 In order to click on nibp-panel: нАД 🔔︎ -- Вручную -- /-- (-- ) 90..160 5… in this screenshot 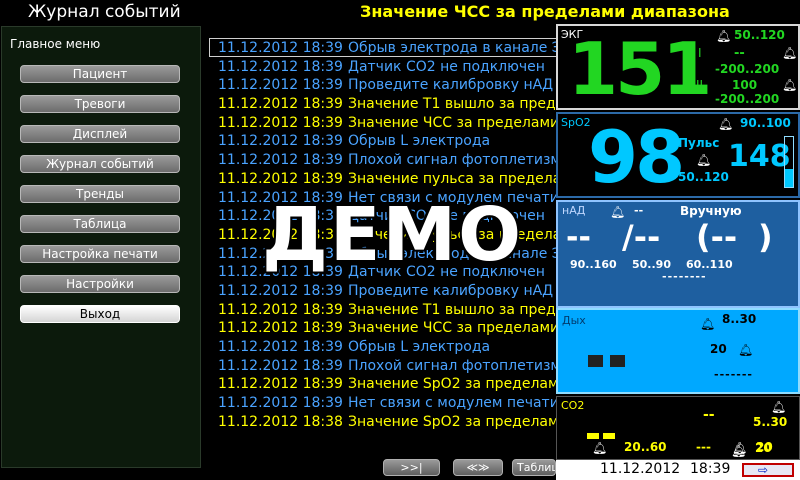, I will do `click(678, 254)`.